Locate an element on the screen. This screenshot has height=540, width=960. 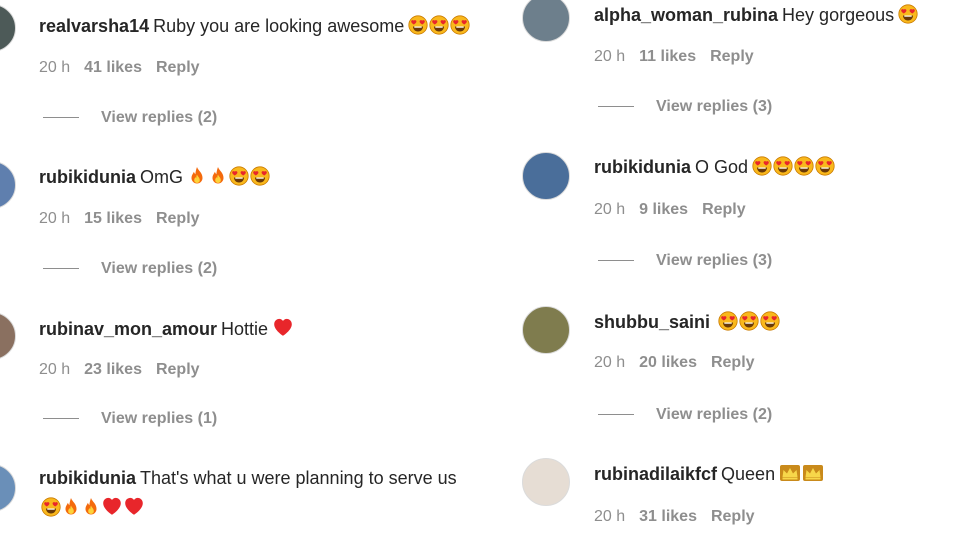
comment-meta: 20 h 11 likes Reply is located at coordinates (681, 57).